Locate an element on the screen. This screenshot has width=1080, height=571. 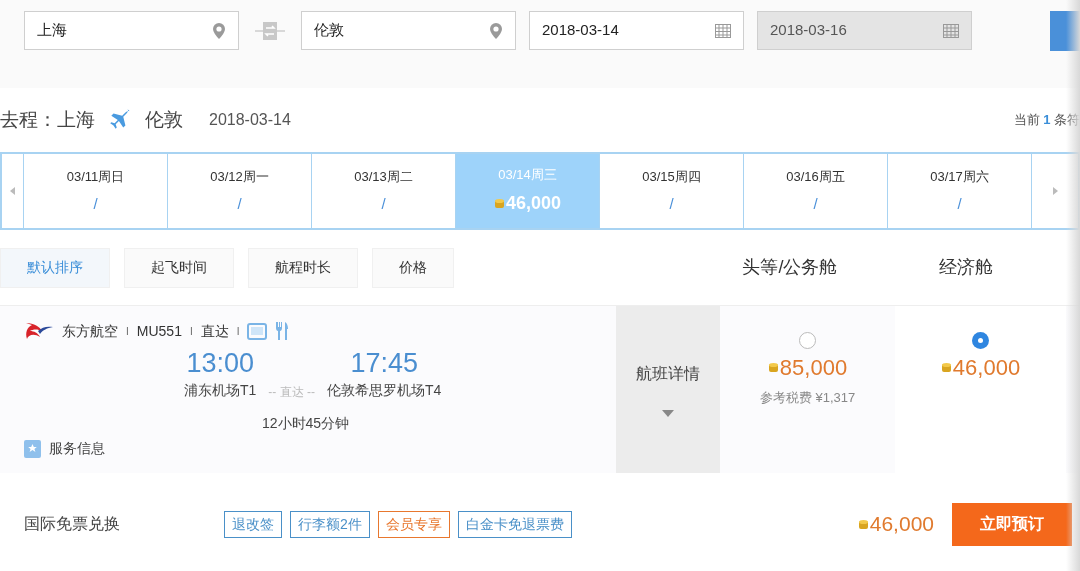
swap-icon is located at coordinates (270, 31).